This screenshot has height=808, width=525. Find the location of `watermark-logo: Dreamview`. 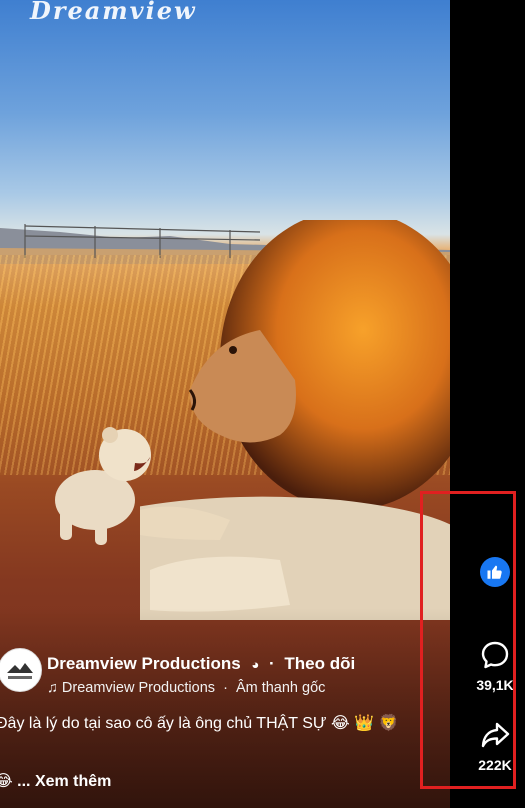

watermark-logo: Dreamview is located at coordinates (113, 12).